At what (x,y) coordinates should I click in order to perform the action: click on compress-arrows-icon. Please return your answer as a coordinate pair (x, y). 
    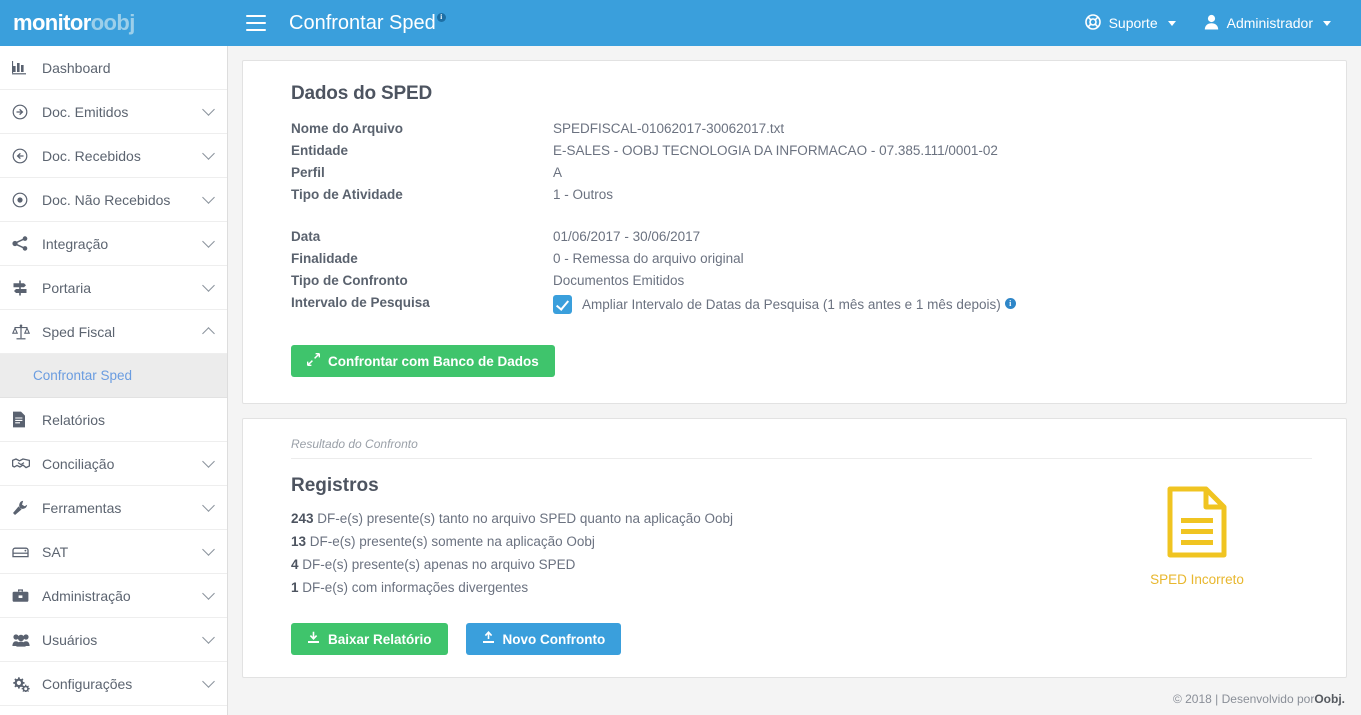
    Looking at the image, I should click on (313, 360).